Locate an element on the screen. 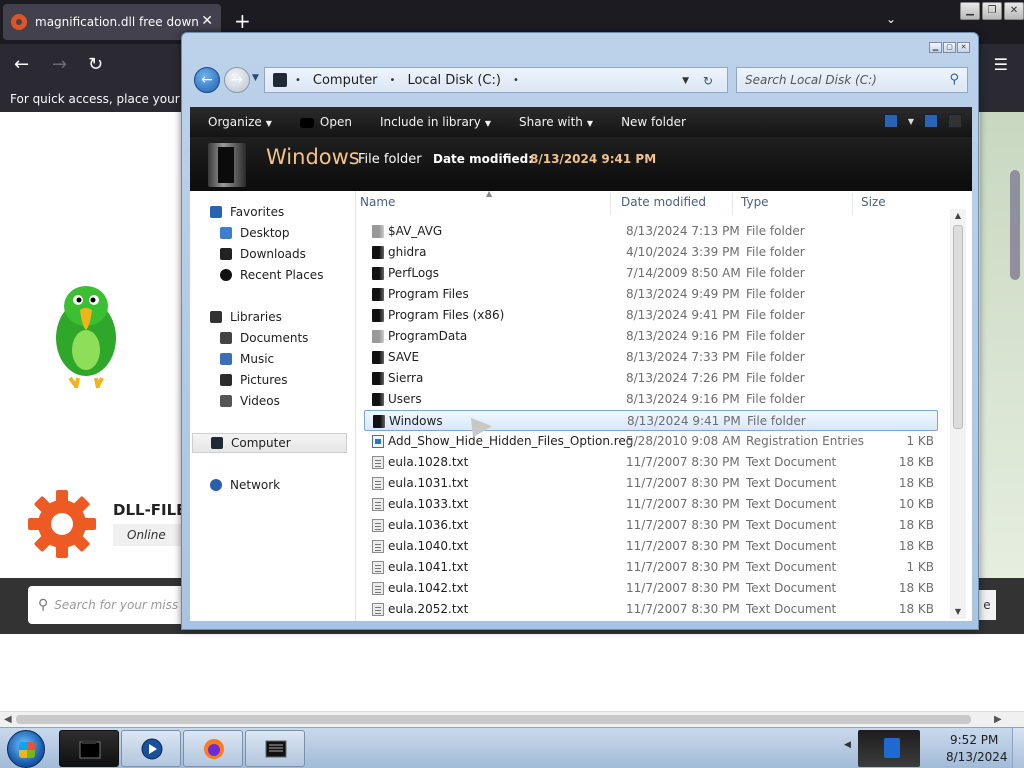 This screenshot has height=768, width=1024. page-scrollbar-thumb is located at coordinates (1015, 225).